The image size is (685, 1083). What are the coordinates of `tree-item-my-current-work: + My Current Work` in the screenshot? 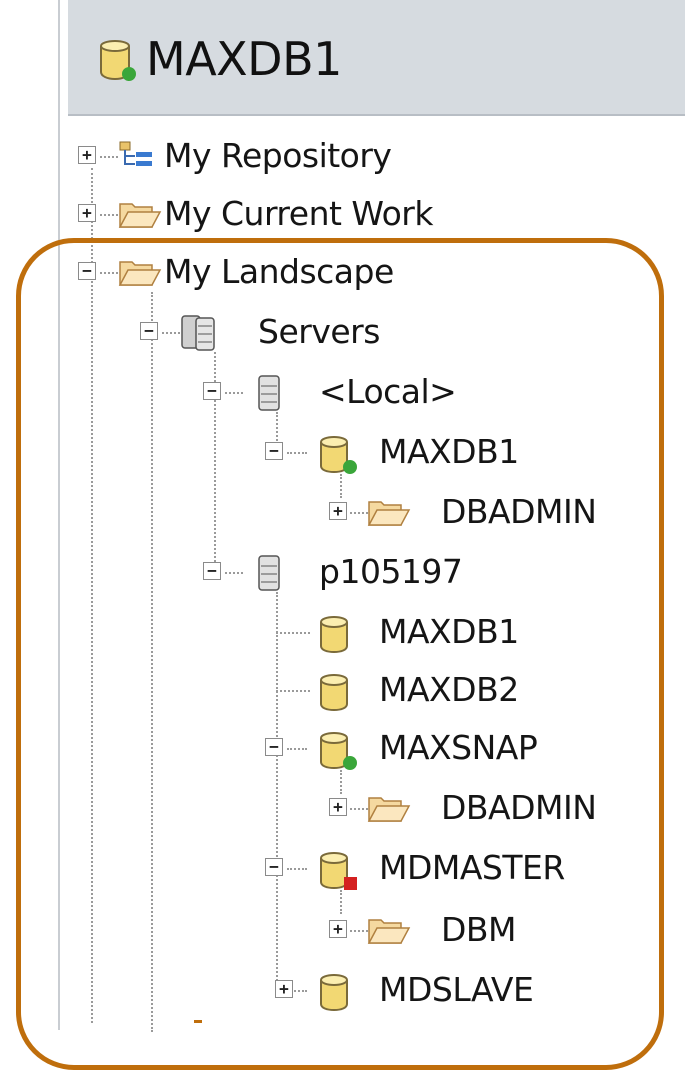 It's located at (308, 214).